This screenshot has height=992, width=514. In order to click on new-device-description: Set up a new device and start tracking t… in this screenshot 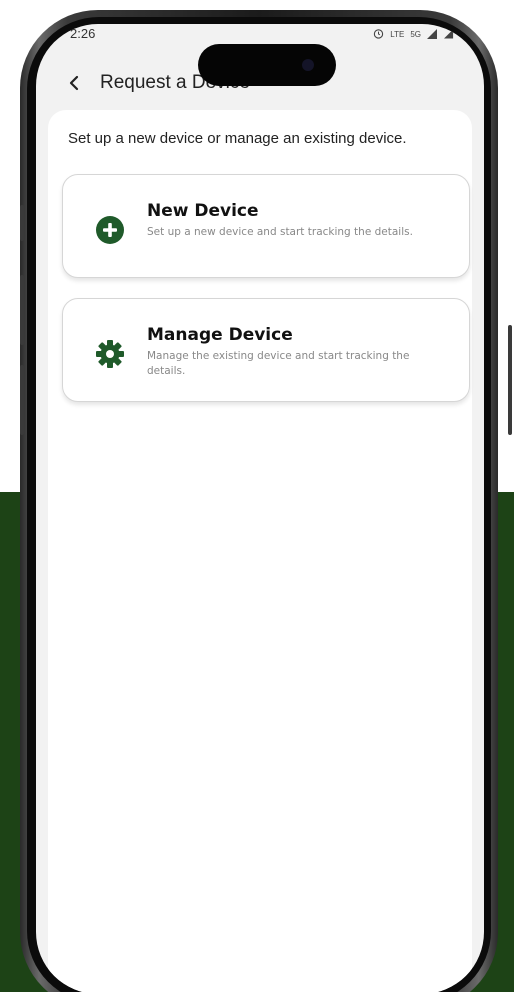, I will do `click(280, 232)`.